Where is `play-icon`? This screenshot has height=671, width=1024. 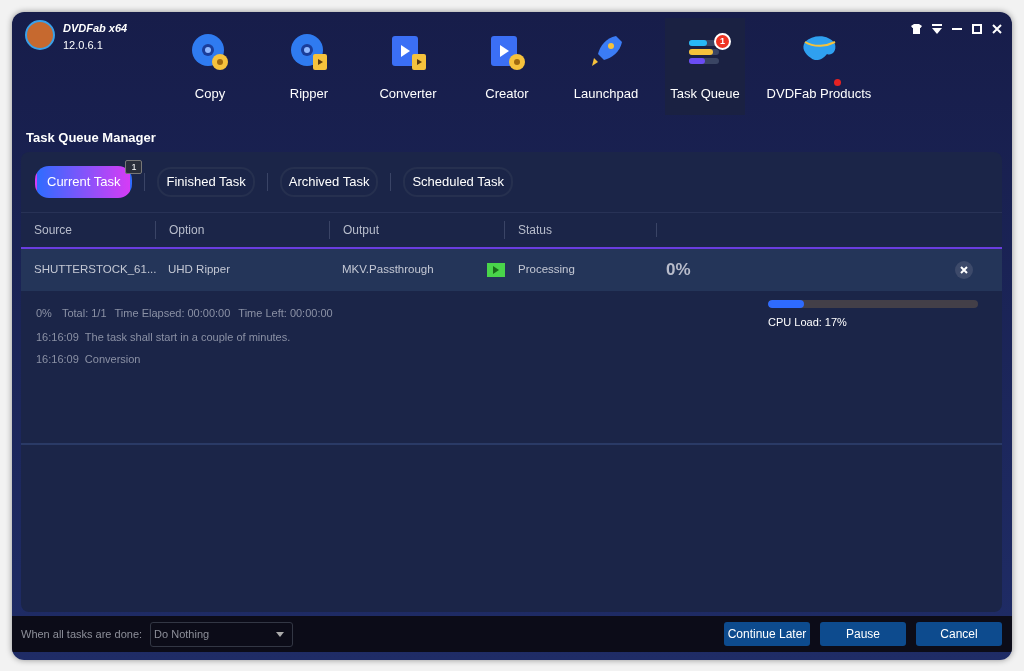
play-icon is located at coordinates (496, 270).